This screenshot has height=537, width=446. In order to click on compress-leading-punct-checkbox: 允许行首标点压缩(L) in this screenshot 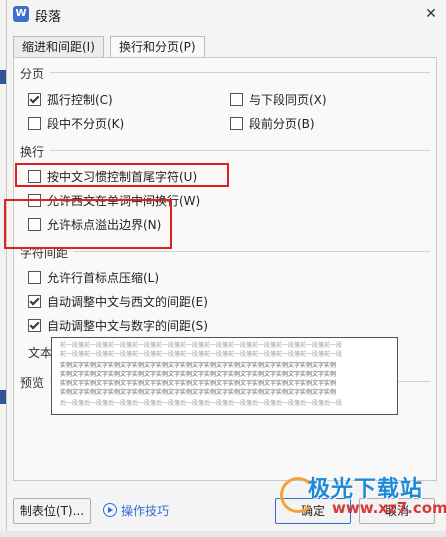, I will do `click(93, 277)`.